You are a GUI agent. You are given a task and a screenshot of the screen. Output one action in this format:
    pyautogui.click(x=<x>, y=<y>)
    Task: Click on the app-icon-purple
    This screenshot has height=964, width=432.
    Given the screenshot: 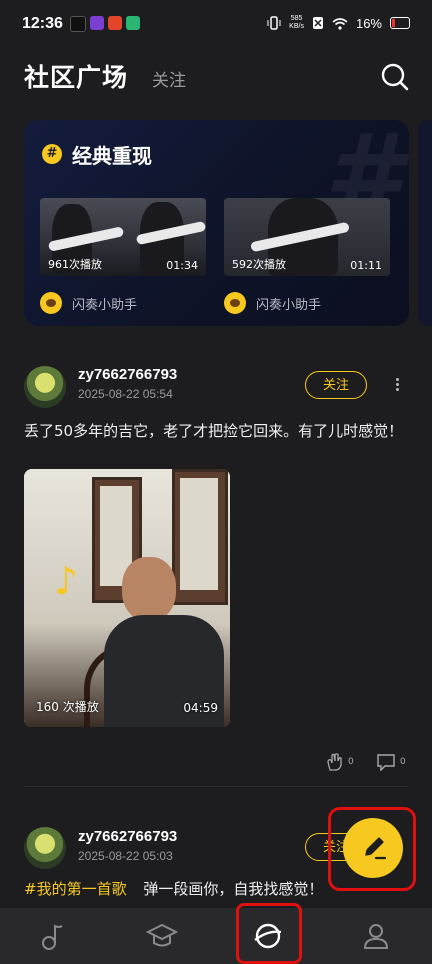 What is the action you would take?
    pyautogui.click(x=97, y=23)
    